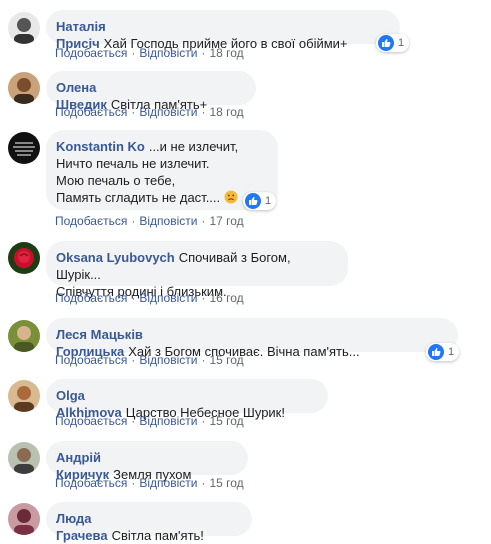  What do you see at coordinates (82, 527) in the screenshot?
I see `comment-author: Люда Грачева` at bounding box center [82, 527].